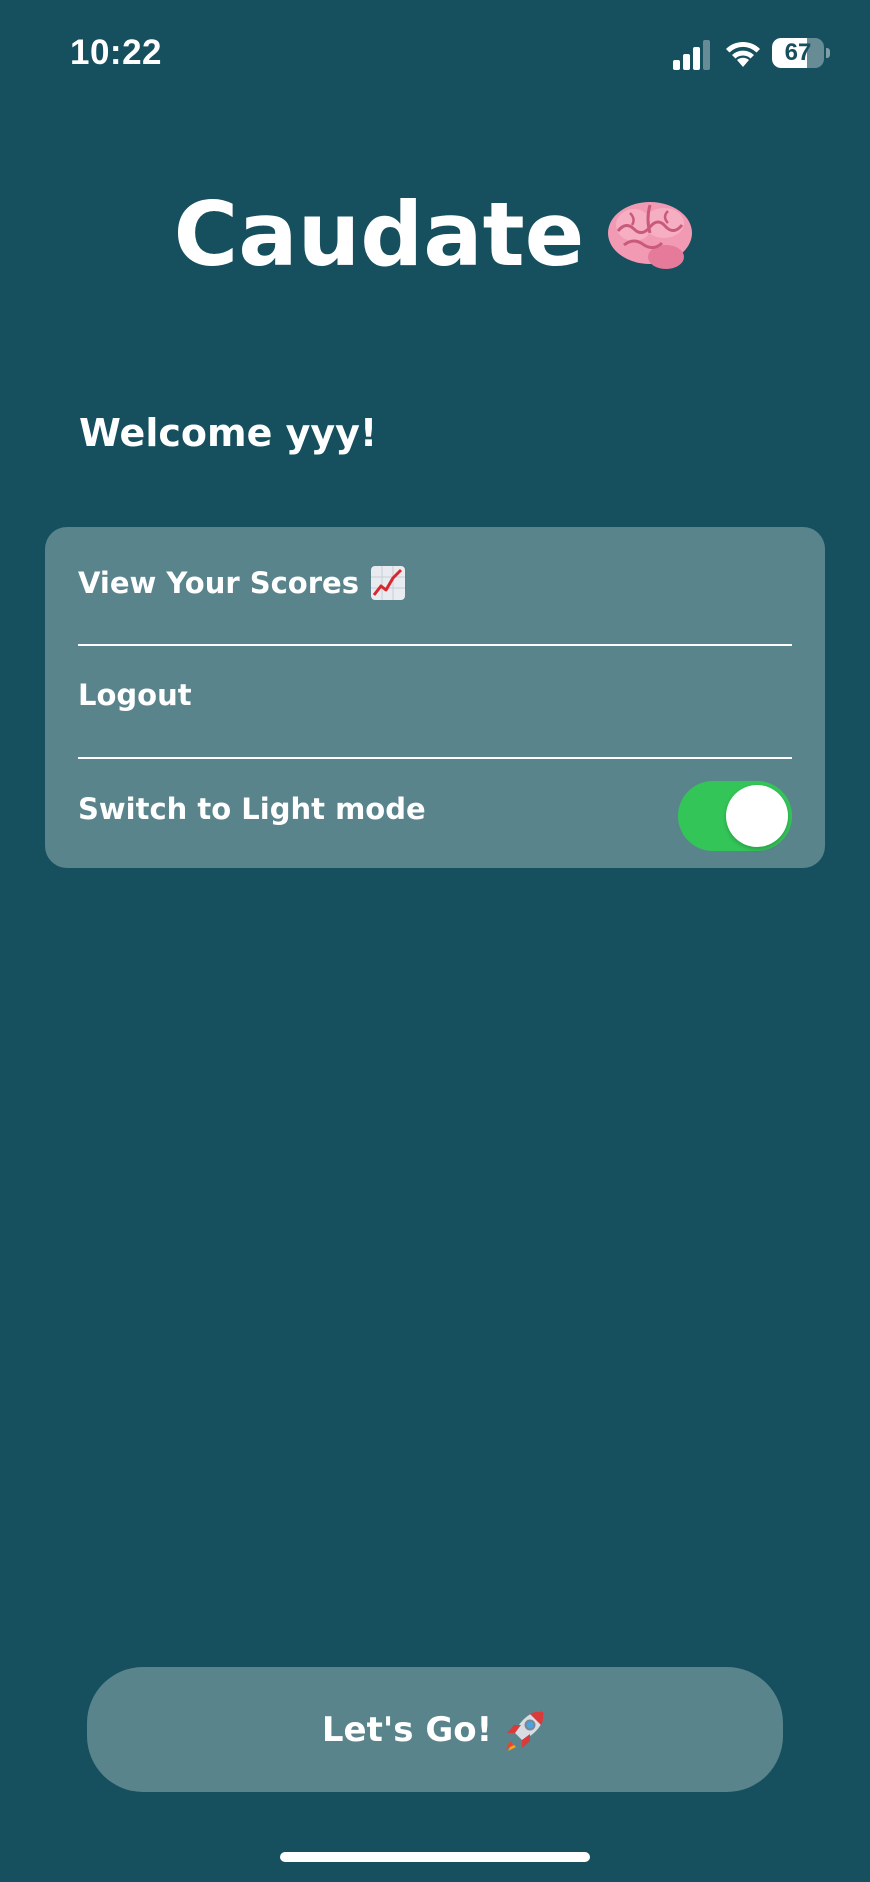 The image size is (870, 1882). I want to click on status-bar: 10:22 67, so click(435, 55).